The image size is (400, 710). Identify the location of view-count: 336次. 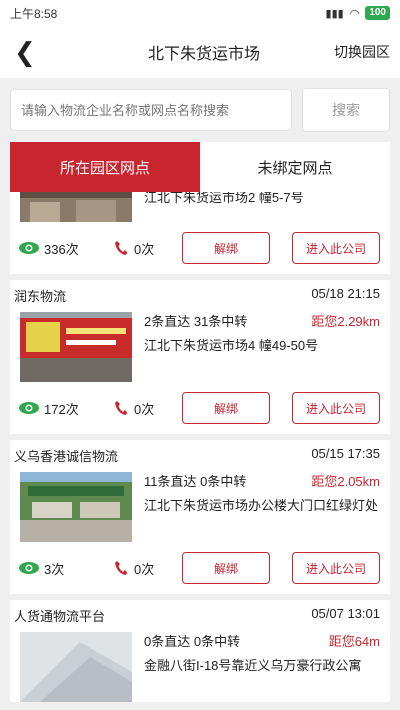
(66, 248).